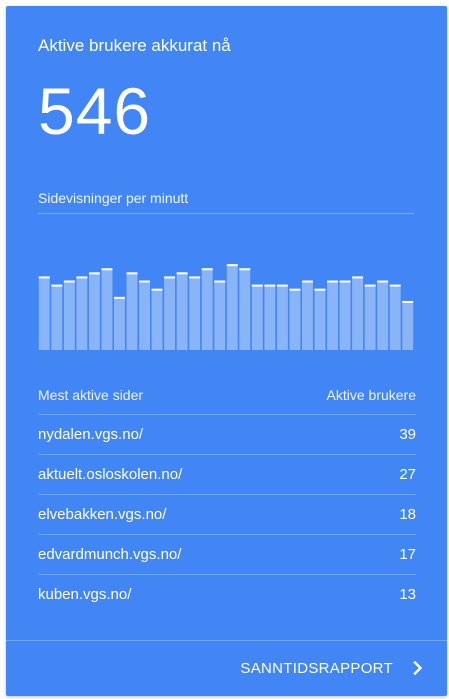 The height and width of the screenshot is (699, 449). What do you see at coordinates (85, 594) in the screenshot?
I see `page-url: kuben.vgs.no/` at bounding box center [85, 594].